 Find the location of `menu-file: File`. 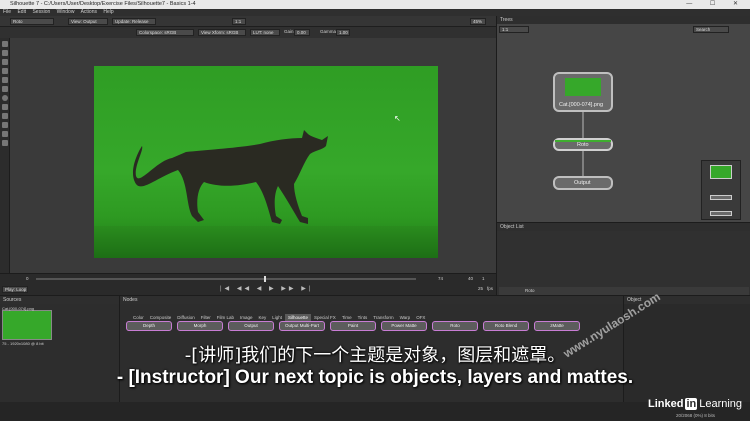

menu-file: File is located at coordinates (7, 12).